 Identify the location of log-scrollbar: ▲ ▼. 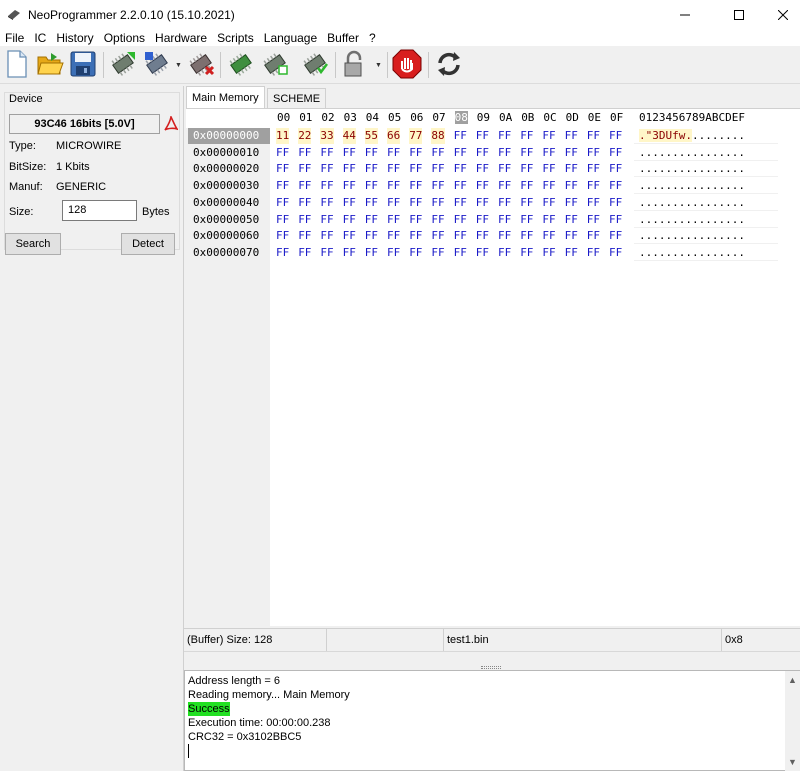
(792, 721).